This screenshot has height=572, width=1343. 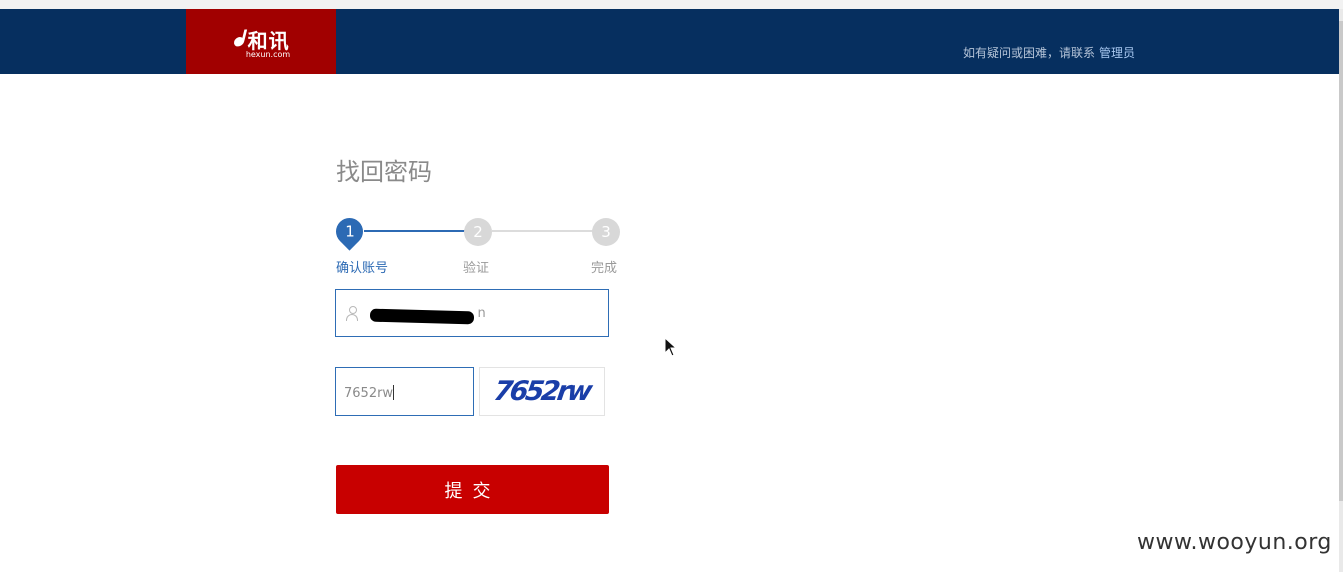 I want to click on logo-domain: hexun.com, so click(x=268, y=54).